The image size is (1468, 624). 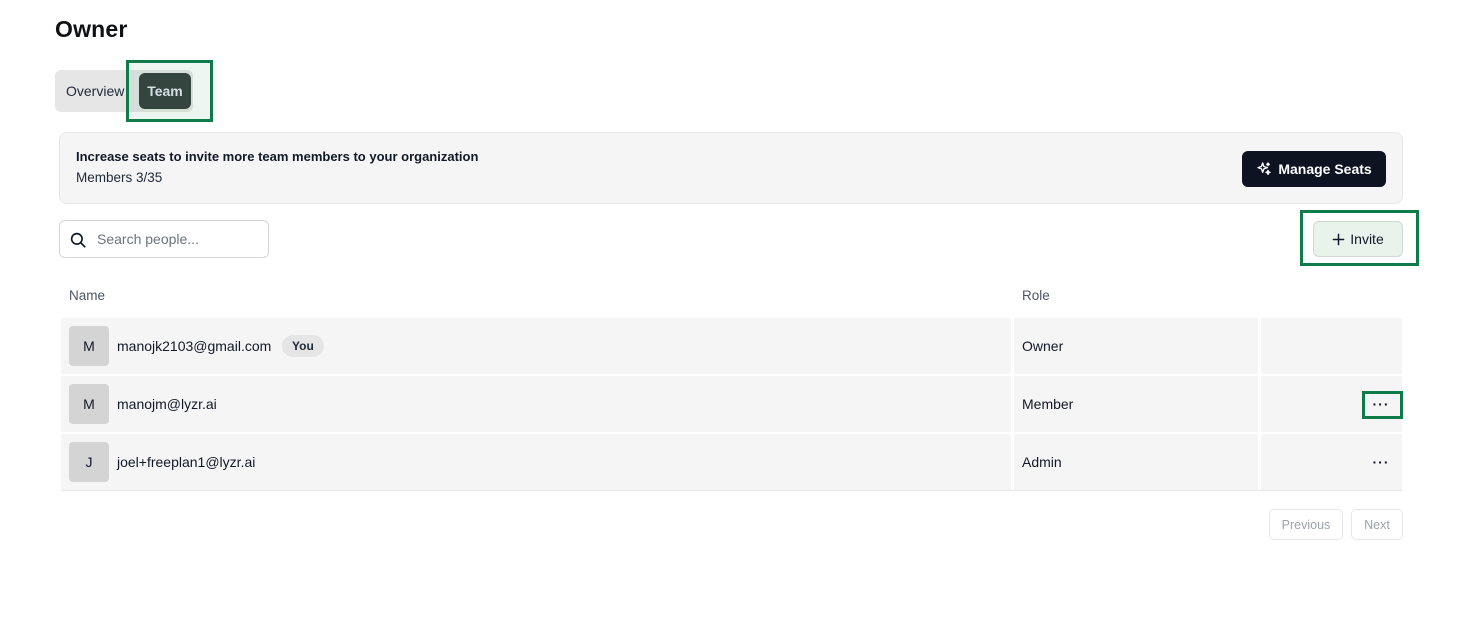 What do you see at coordinates (89, 462) in the screenshot?
I see `avatar: J` at bounding box center [89, 462].